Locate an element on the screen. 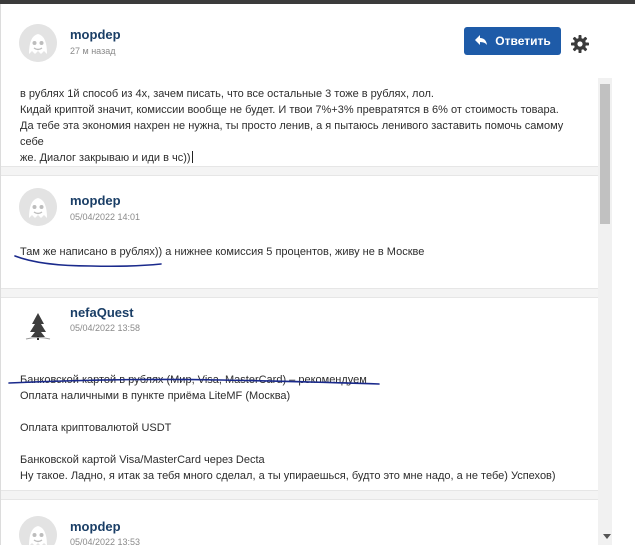 This screenshot has height=545, width=635. scrollbar is located at coordinates (605, 311).